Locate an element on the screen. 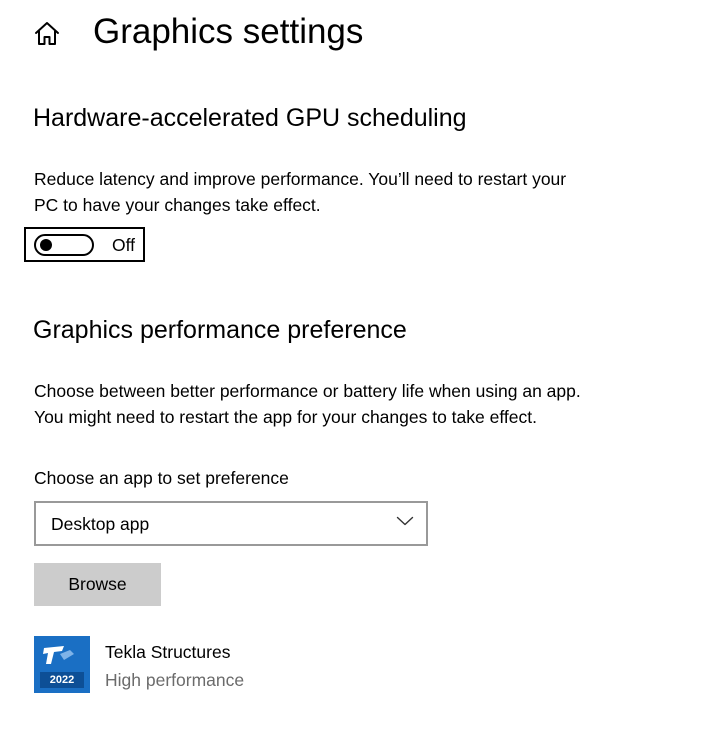 The image size is (727, 730). gpu-scheduling-toggle-knob is located at coordinates (46, 245).